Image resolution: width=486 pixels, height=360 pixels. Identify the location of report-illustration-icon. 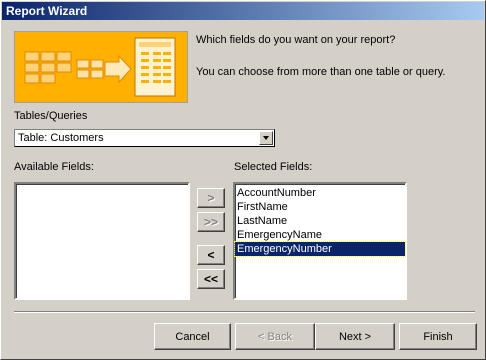
(101, 67).